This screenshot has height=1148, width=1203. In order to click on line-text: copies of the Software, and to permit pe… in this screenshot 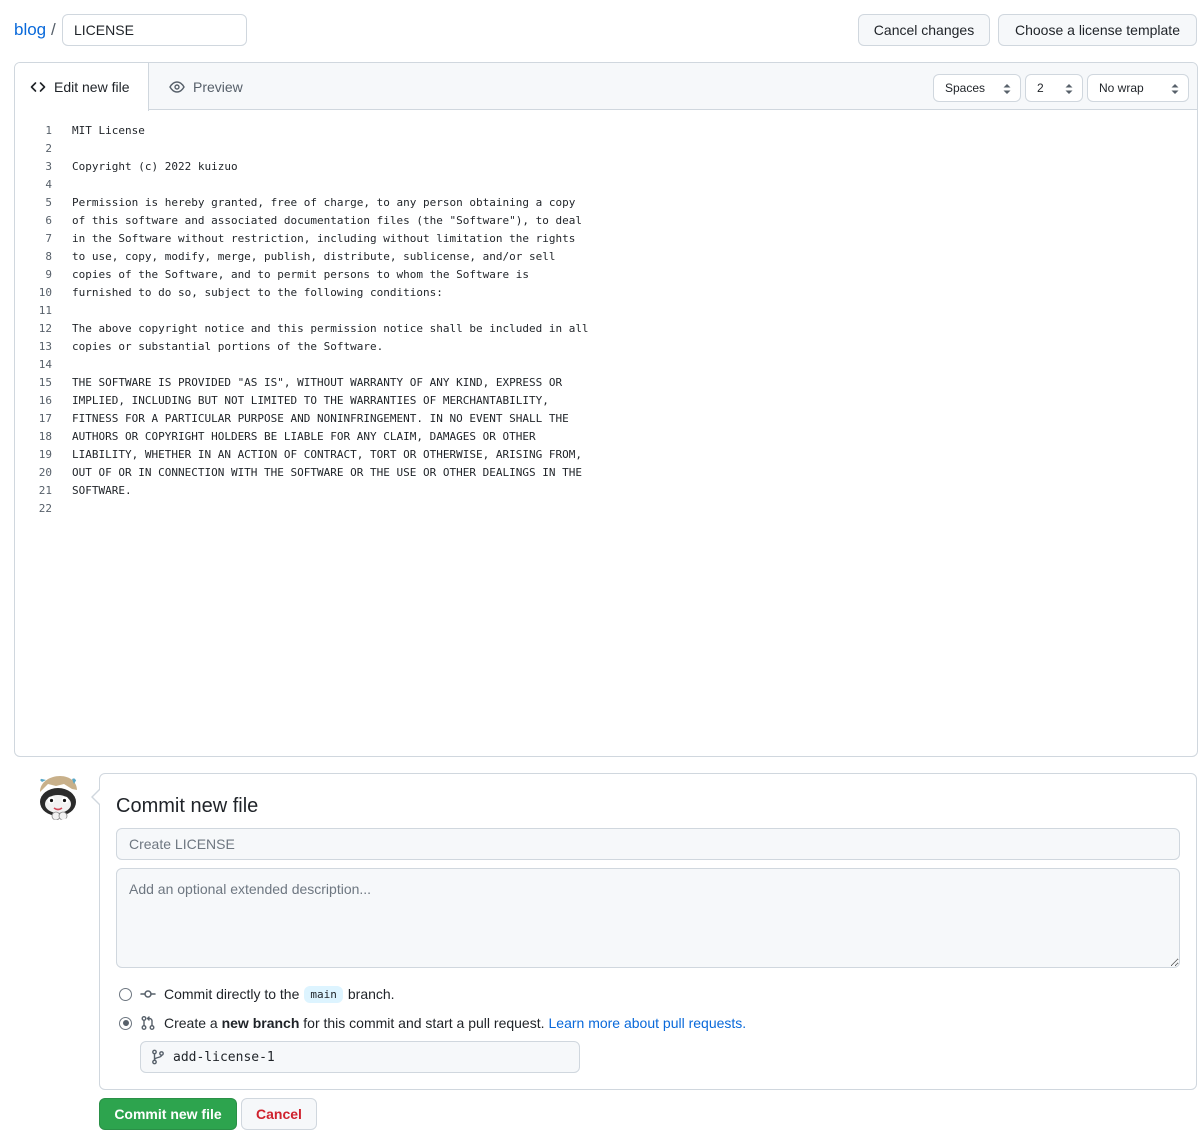, I will do `click(300, 274)`.